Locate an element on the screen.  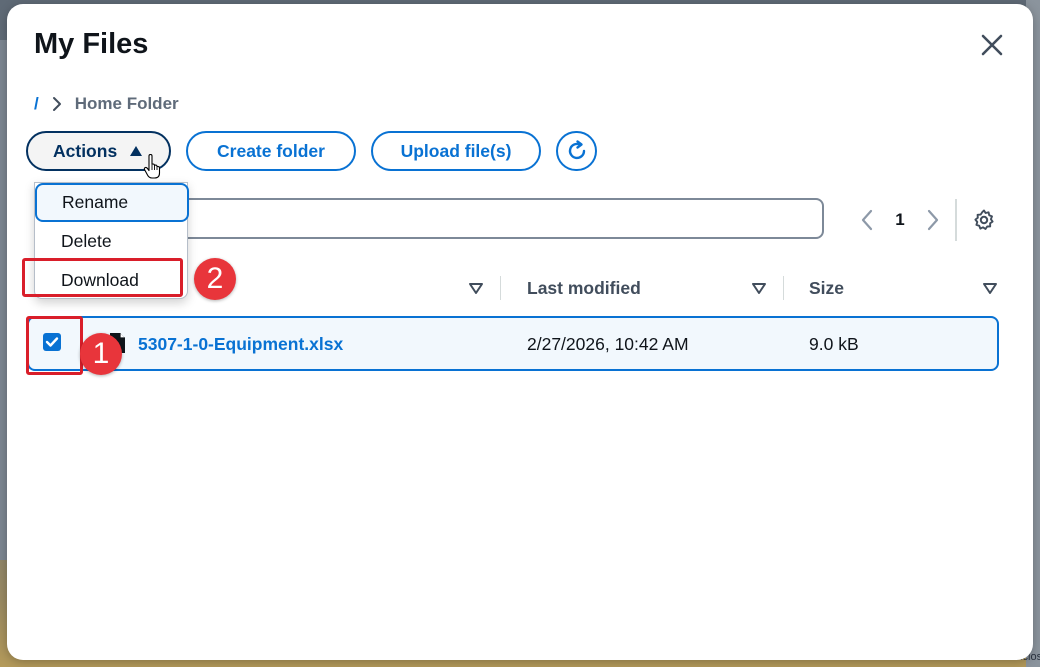
close-icon is located at coordinates (992, 45).